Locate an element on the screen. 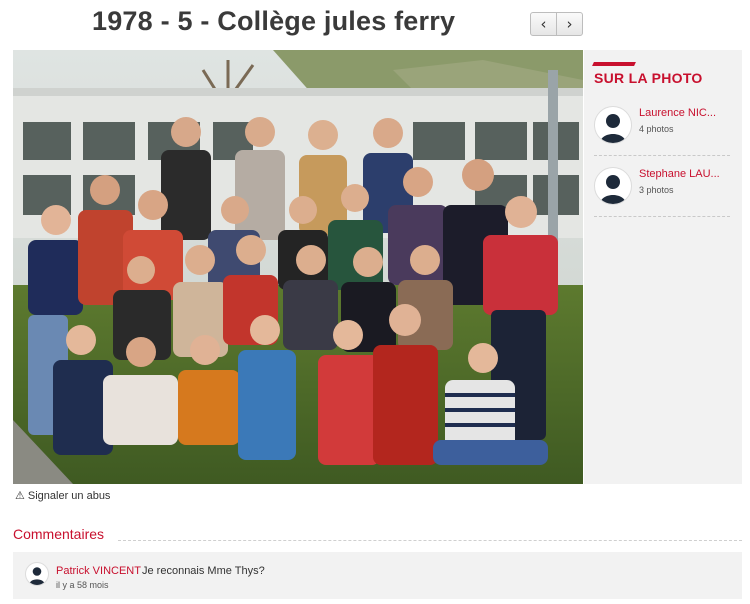 The image size is (750, 604). photo-navigation: ‹ › is located at coordinates (556, 24).